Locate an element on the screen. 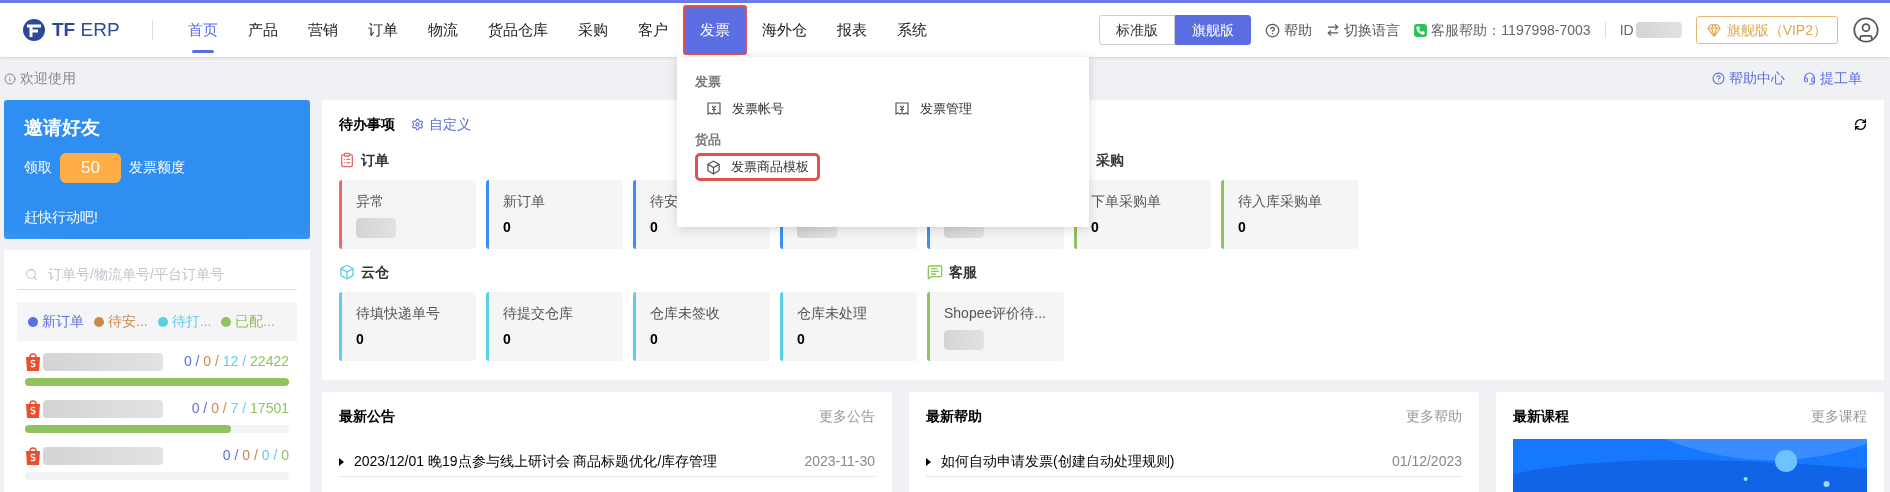  nav-tab: 产品 is located at coordinates (262, 30).